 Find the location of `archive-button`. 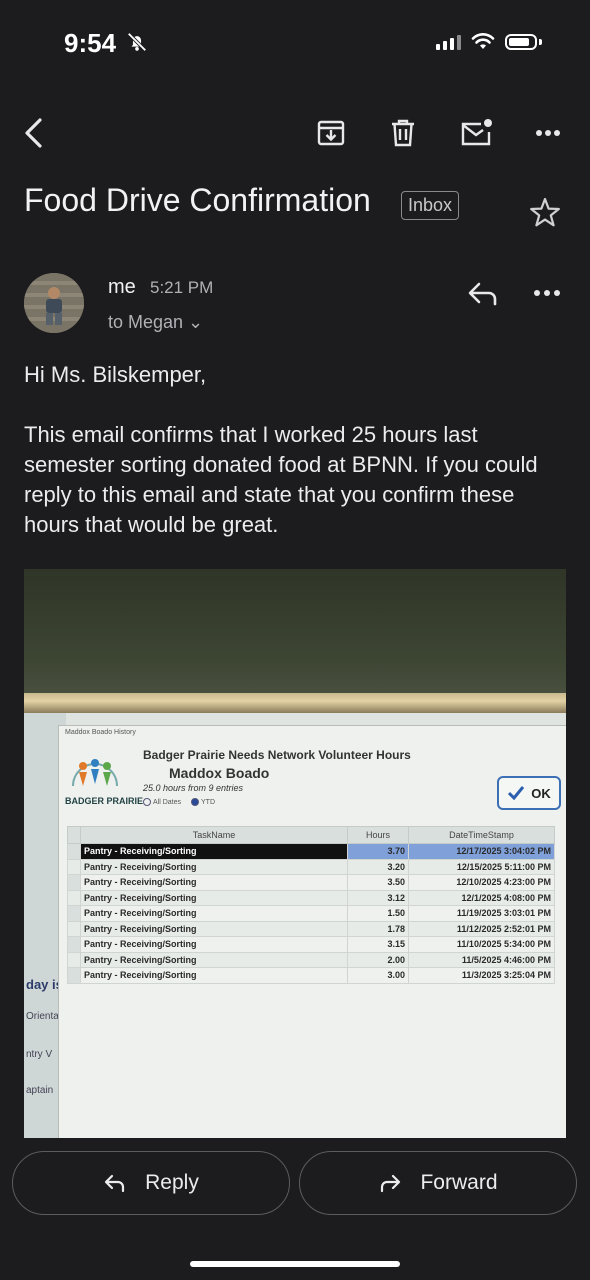

archive-button is located at coordinates (331, 133).